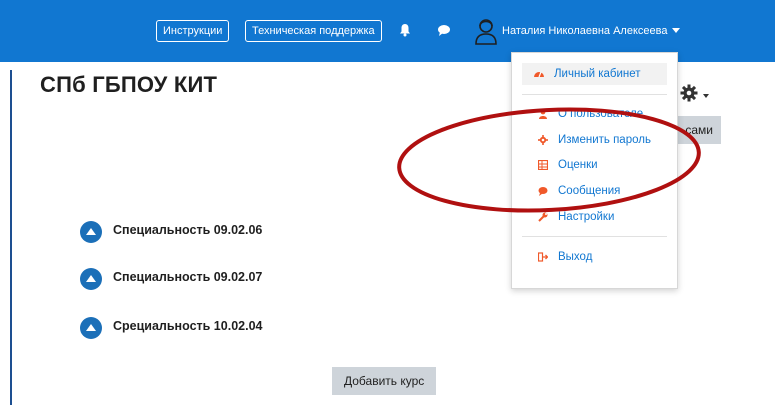  What do you see at coordinates (676, 30) in the screenshot?
I see `chevron-down-icon` at bounding box center [676, 30].